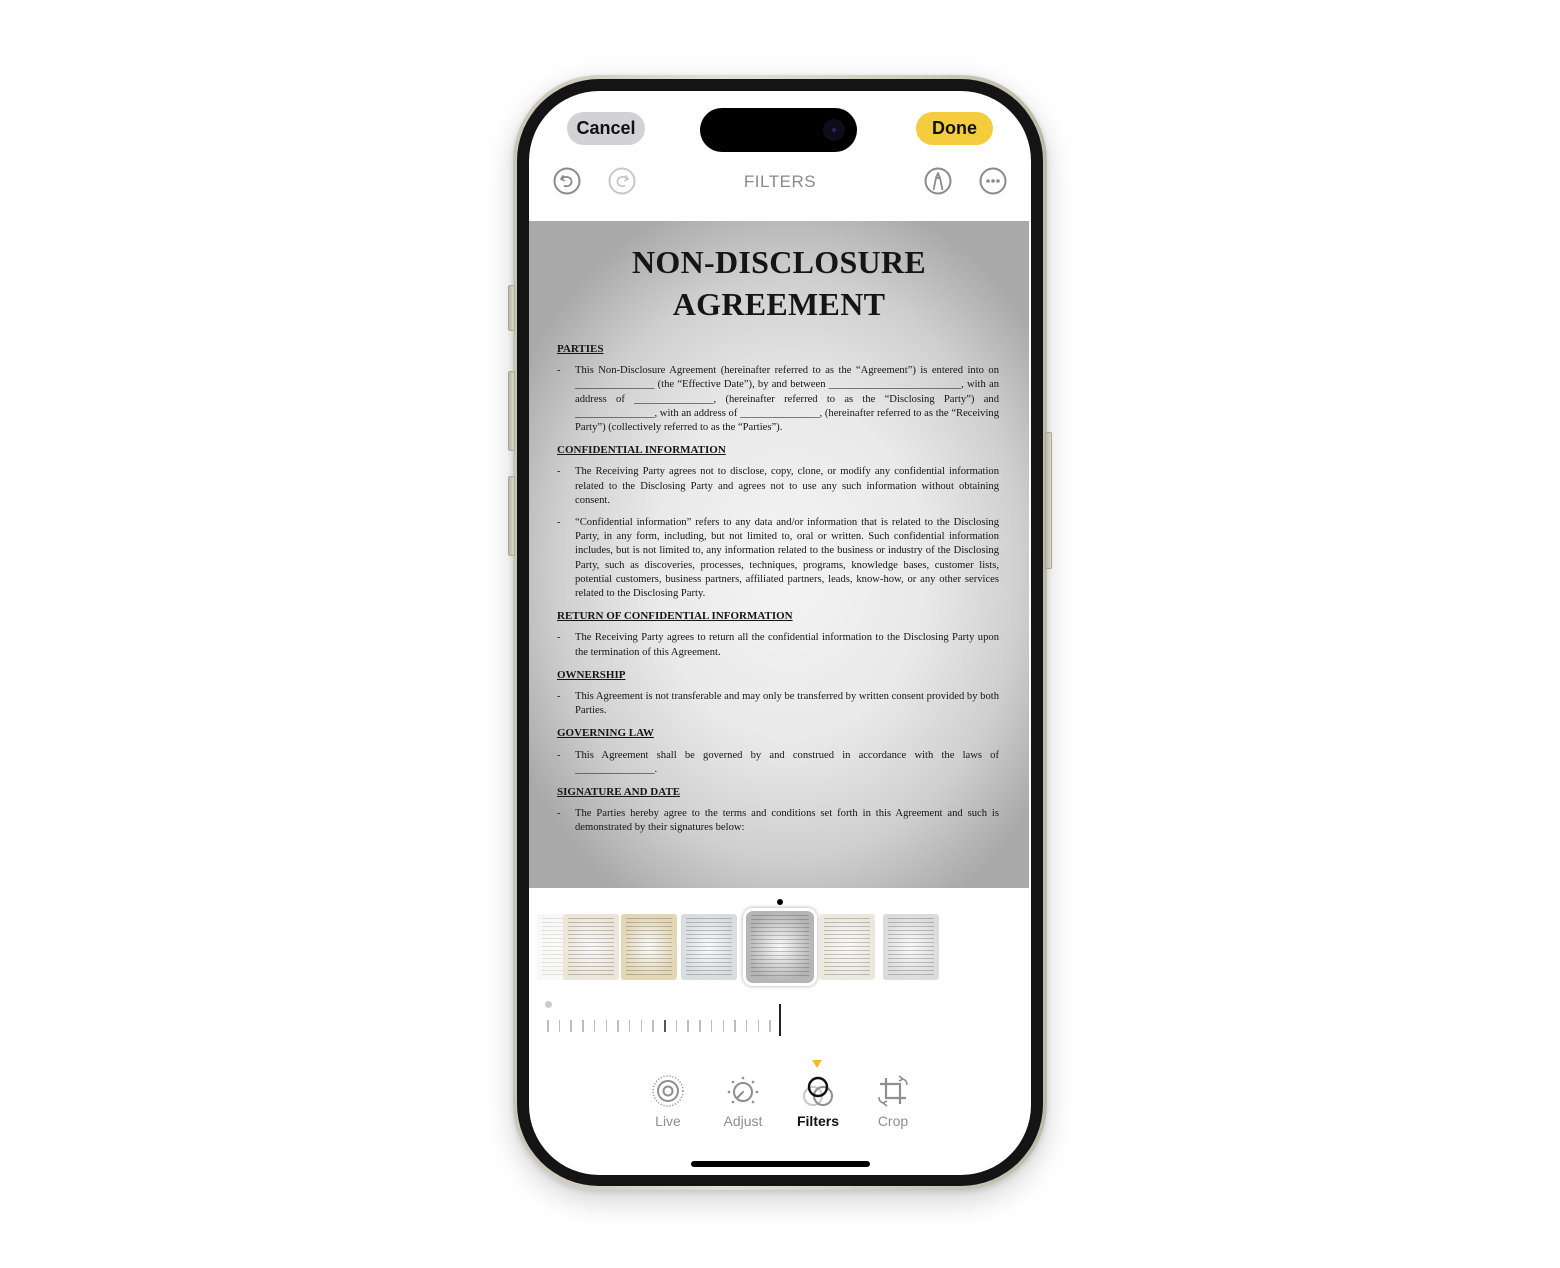 This screenshot has width=1560, height=1268. I want to click on edit-toolbar: FILTERS, so click(780, 182).